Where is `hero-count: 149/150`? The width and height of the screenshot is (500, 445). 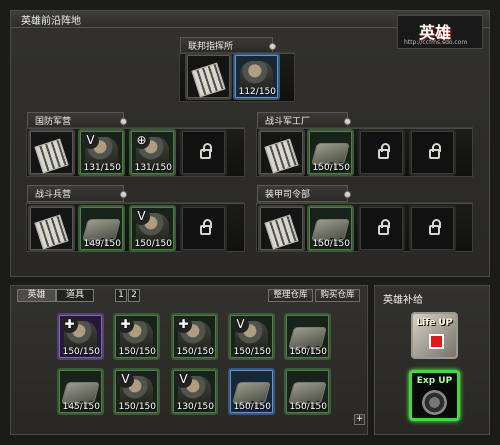
hero-count: 149/150 is located at coordinates (102, 244).